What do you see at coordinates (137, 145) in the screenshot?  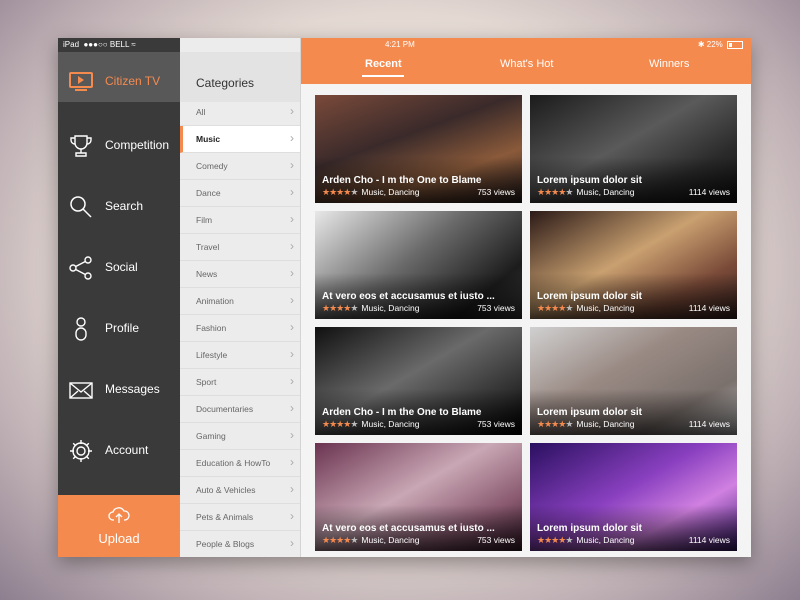 I see `nav-label: Competition` at bounding box center [137, 145].